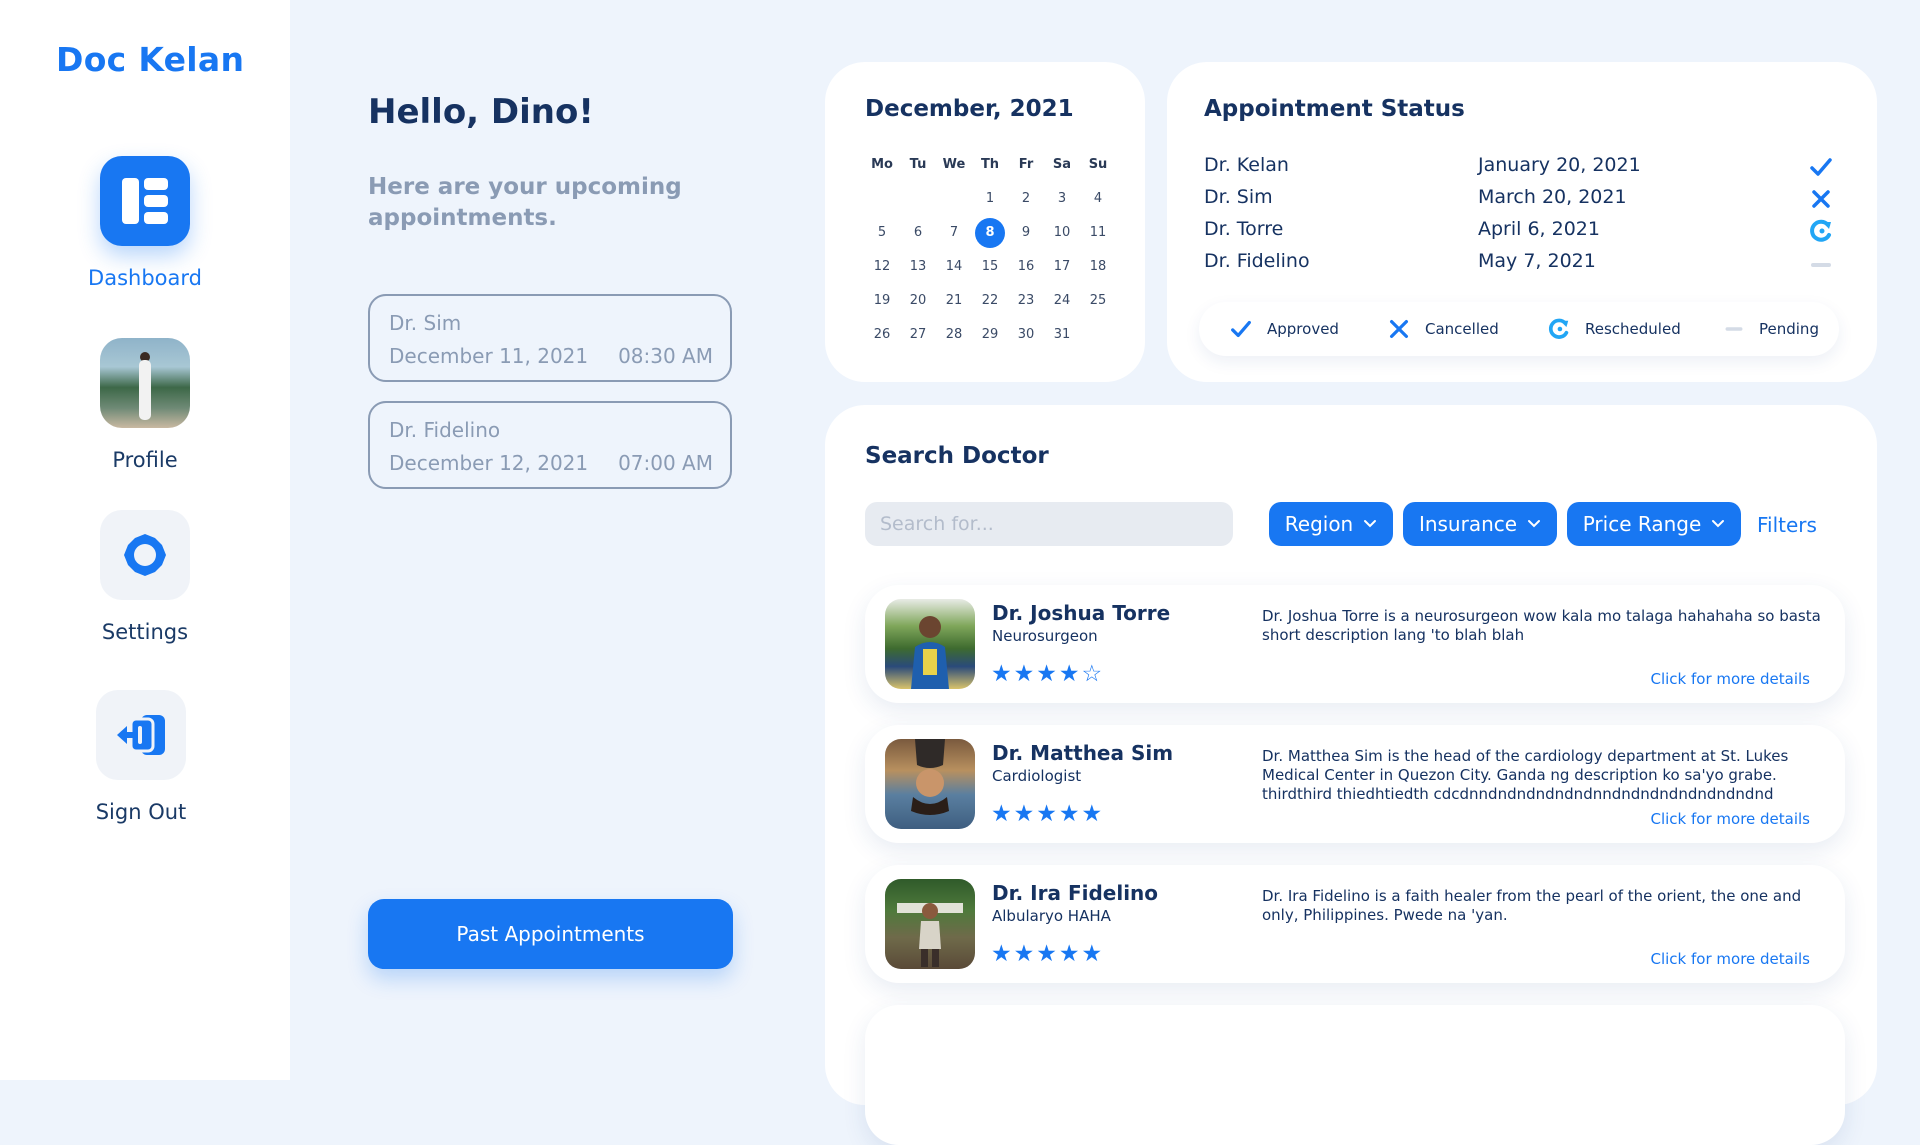 The image size is (1920, 1145). Describe the element at coordinates (1026, 233) in the screenshot. I see `calendar-day: 9` at that location.